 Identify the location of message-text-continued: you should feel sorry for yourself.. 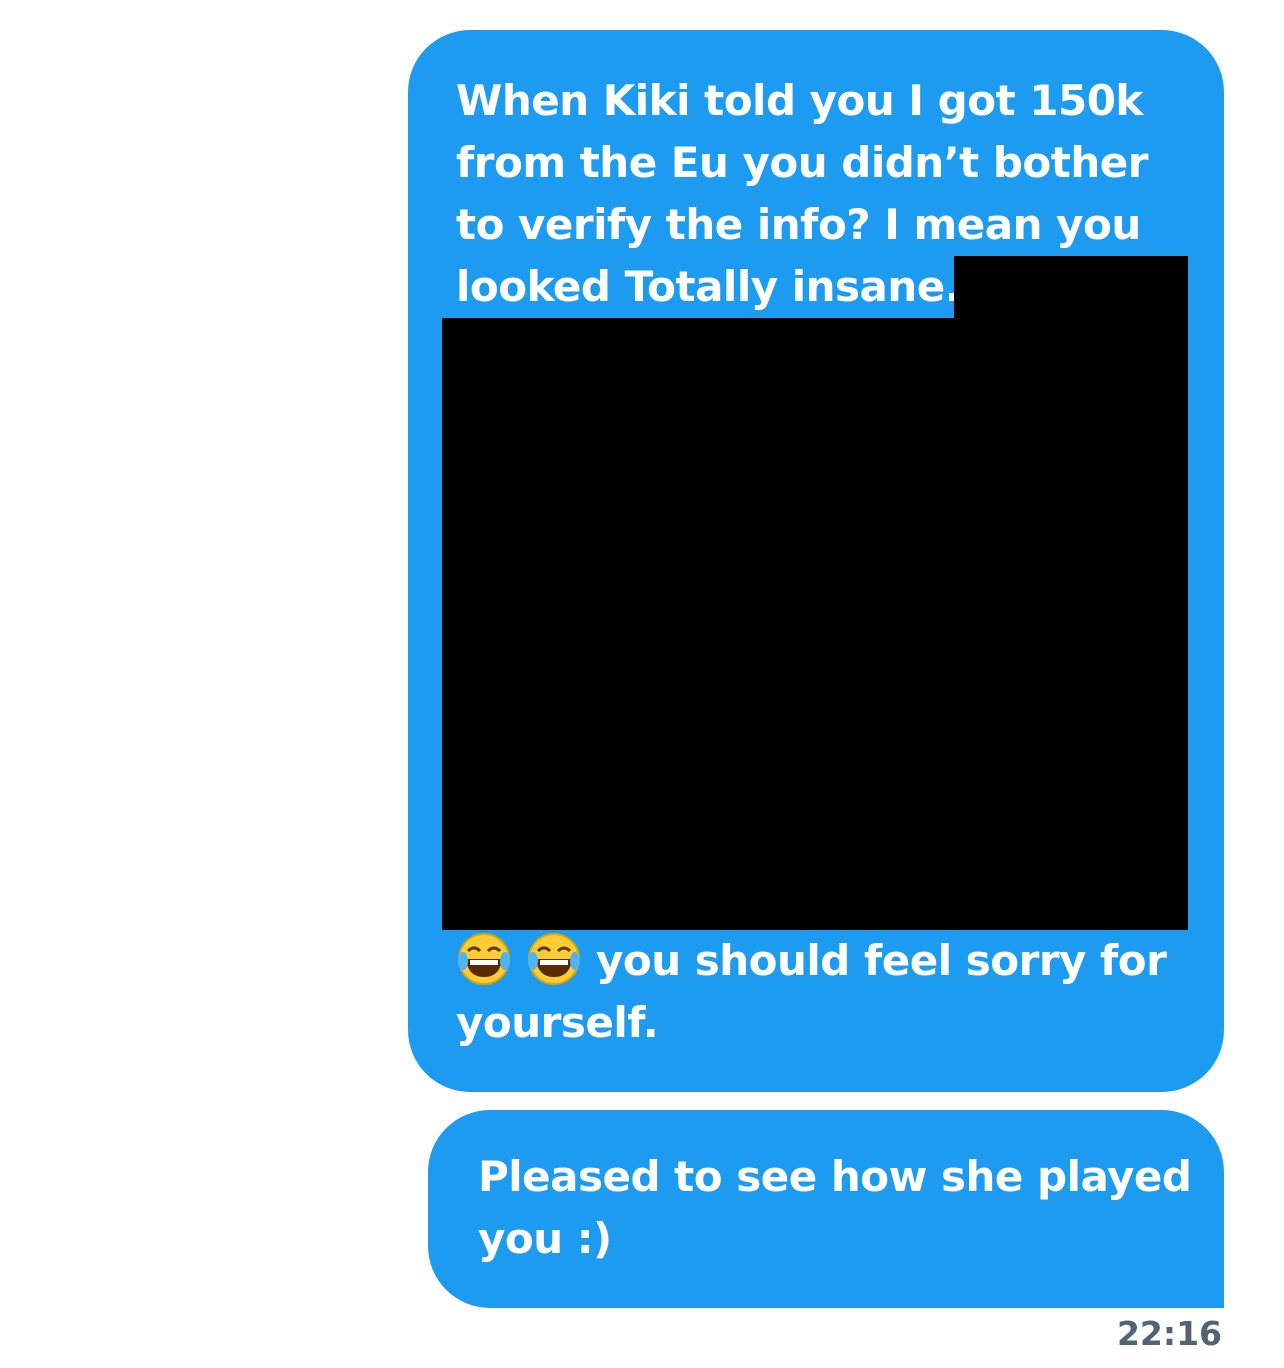
(826, 992).